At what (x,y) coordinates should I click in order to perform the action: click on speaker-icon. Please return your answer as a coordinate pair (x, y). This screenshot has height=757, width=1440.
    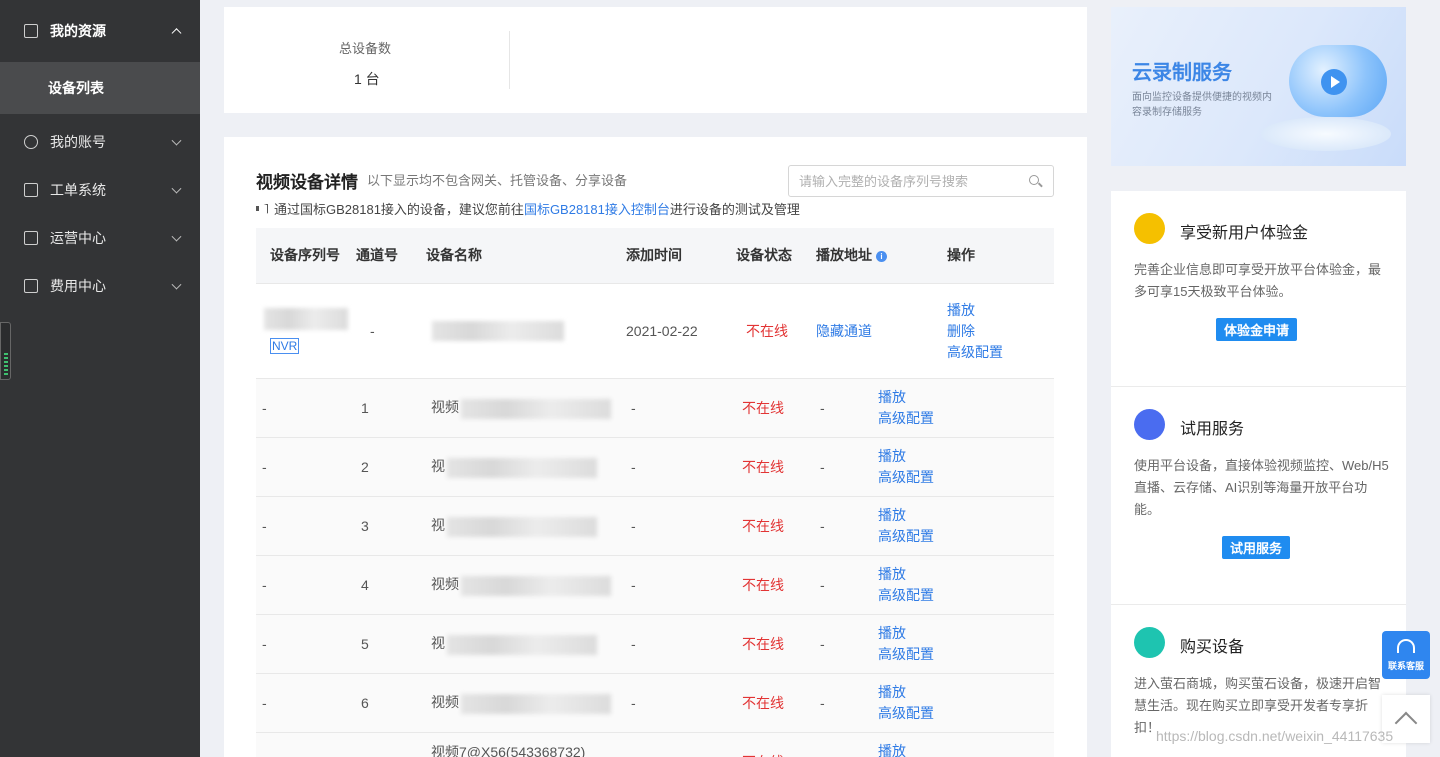
    Looking at the image, I should click on (262, 208).